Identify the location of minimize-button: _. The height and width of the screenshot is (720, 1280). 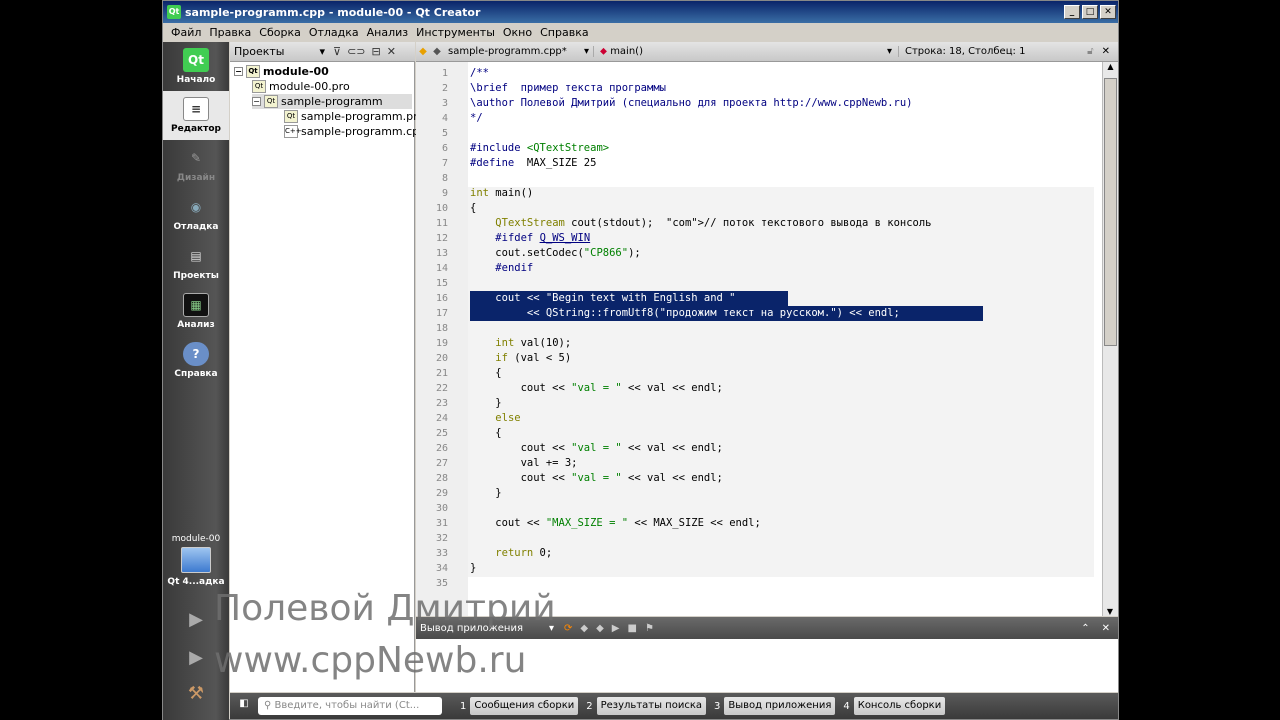
(1072, 12).